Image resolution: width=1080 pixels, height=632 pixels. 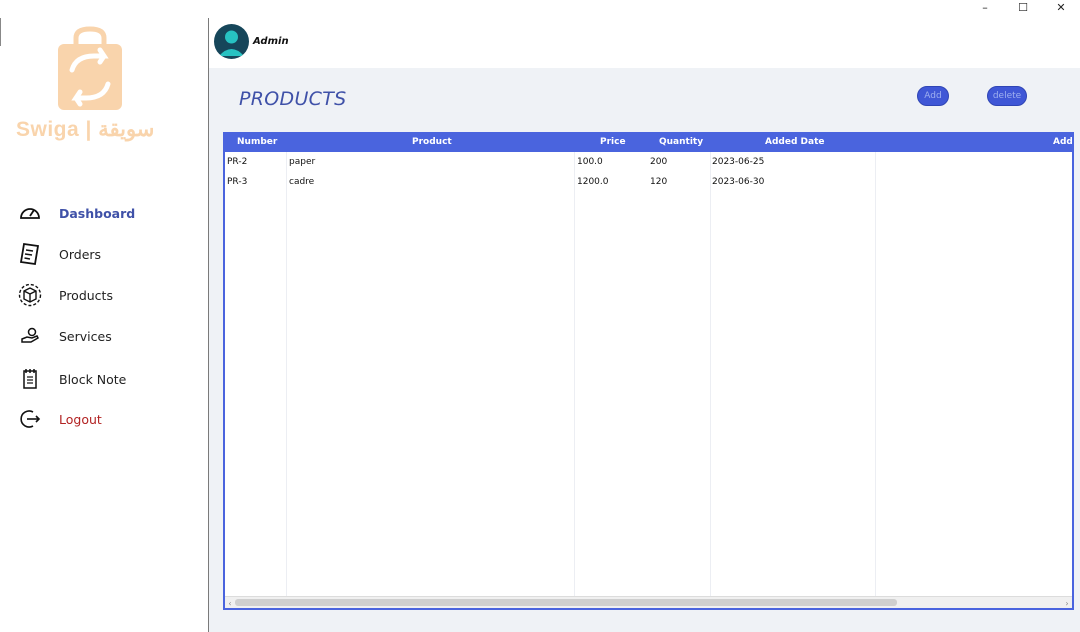 What do you see at coordinates (1007, 96) in the screenshot?
I see `delete-button: delete` at bounding box center [1007, 96].